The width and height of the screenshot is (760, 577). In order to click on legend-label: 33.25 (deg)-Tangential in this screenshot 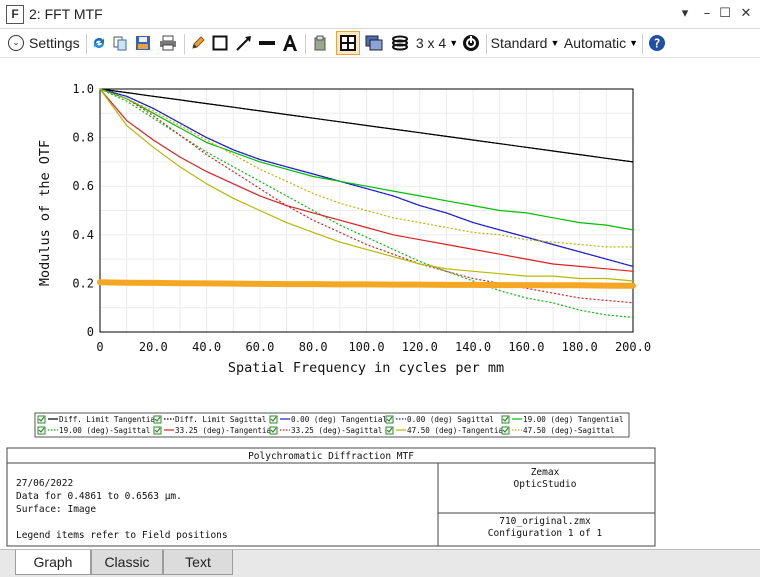, I will do `click(225, 430)`.